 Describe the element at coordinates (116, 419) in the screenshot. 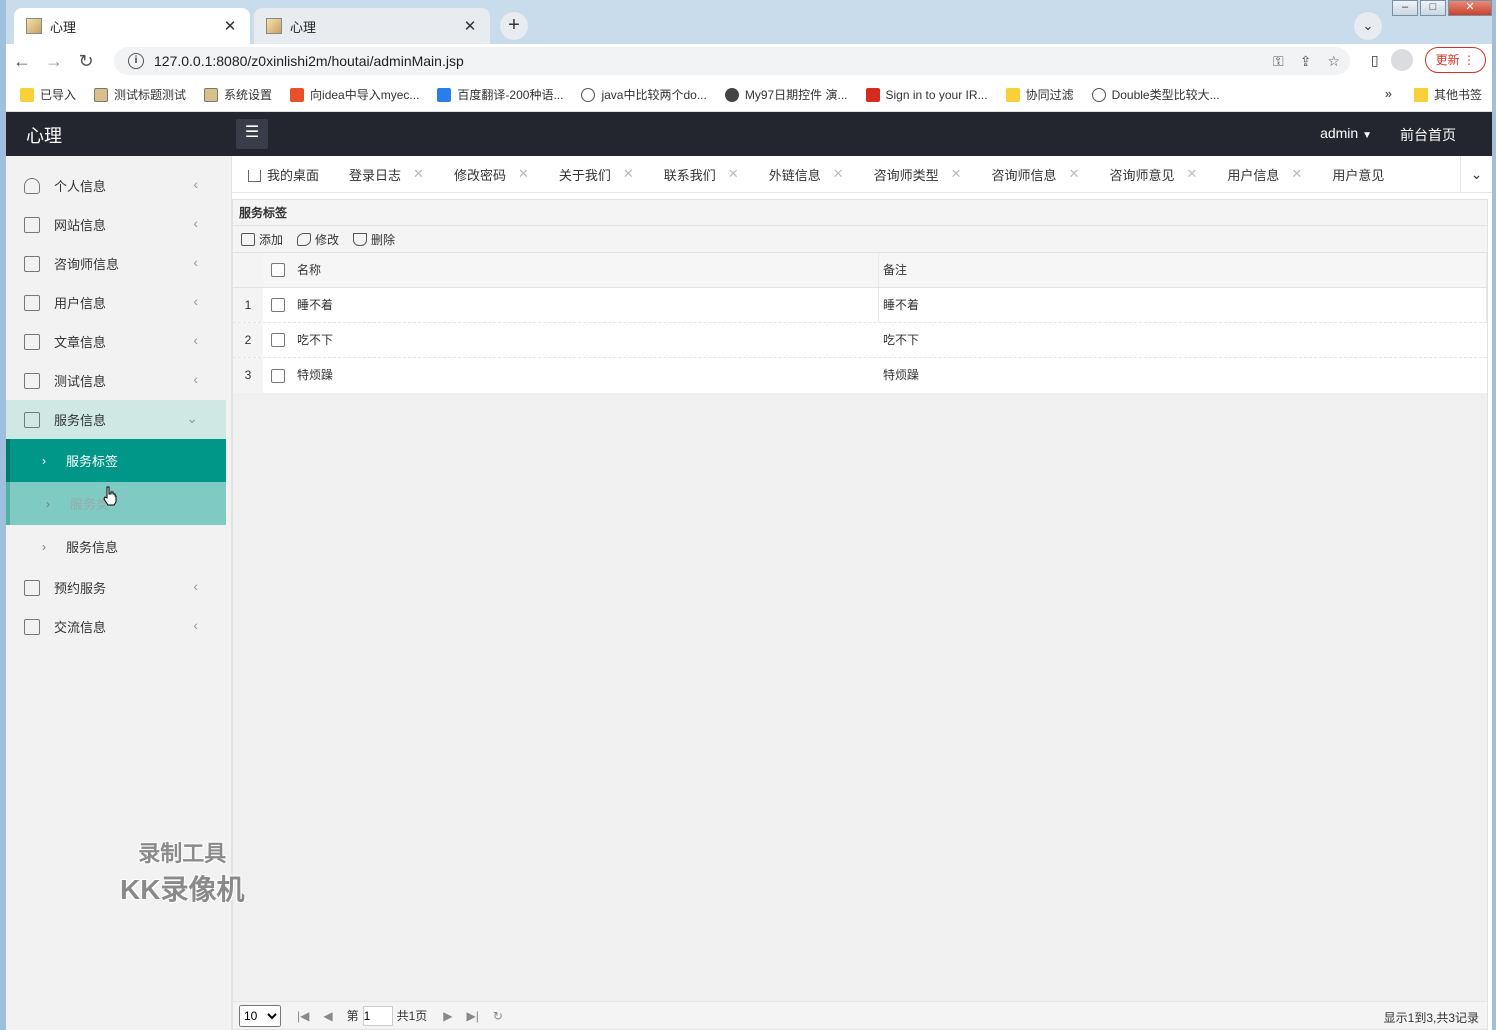

I see `sidebar-item-services: 服务信息 ⌄` at that location.